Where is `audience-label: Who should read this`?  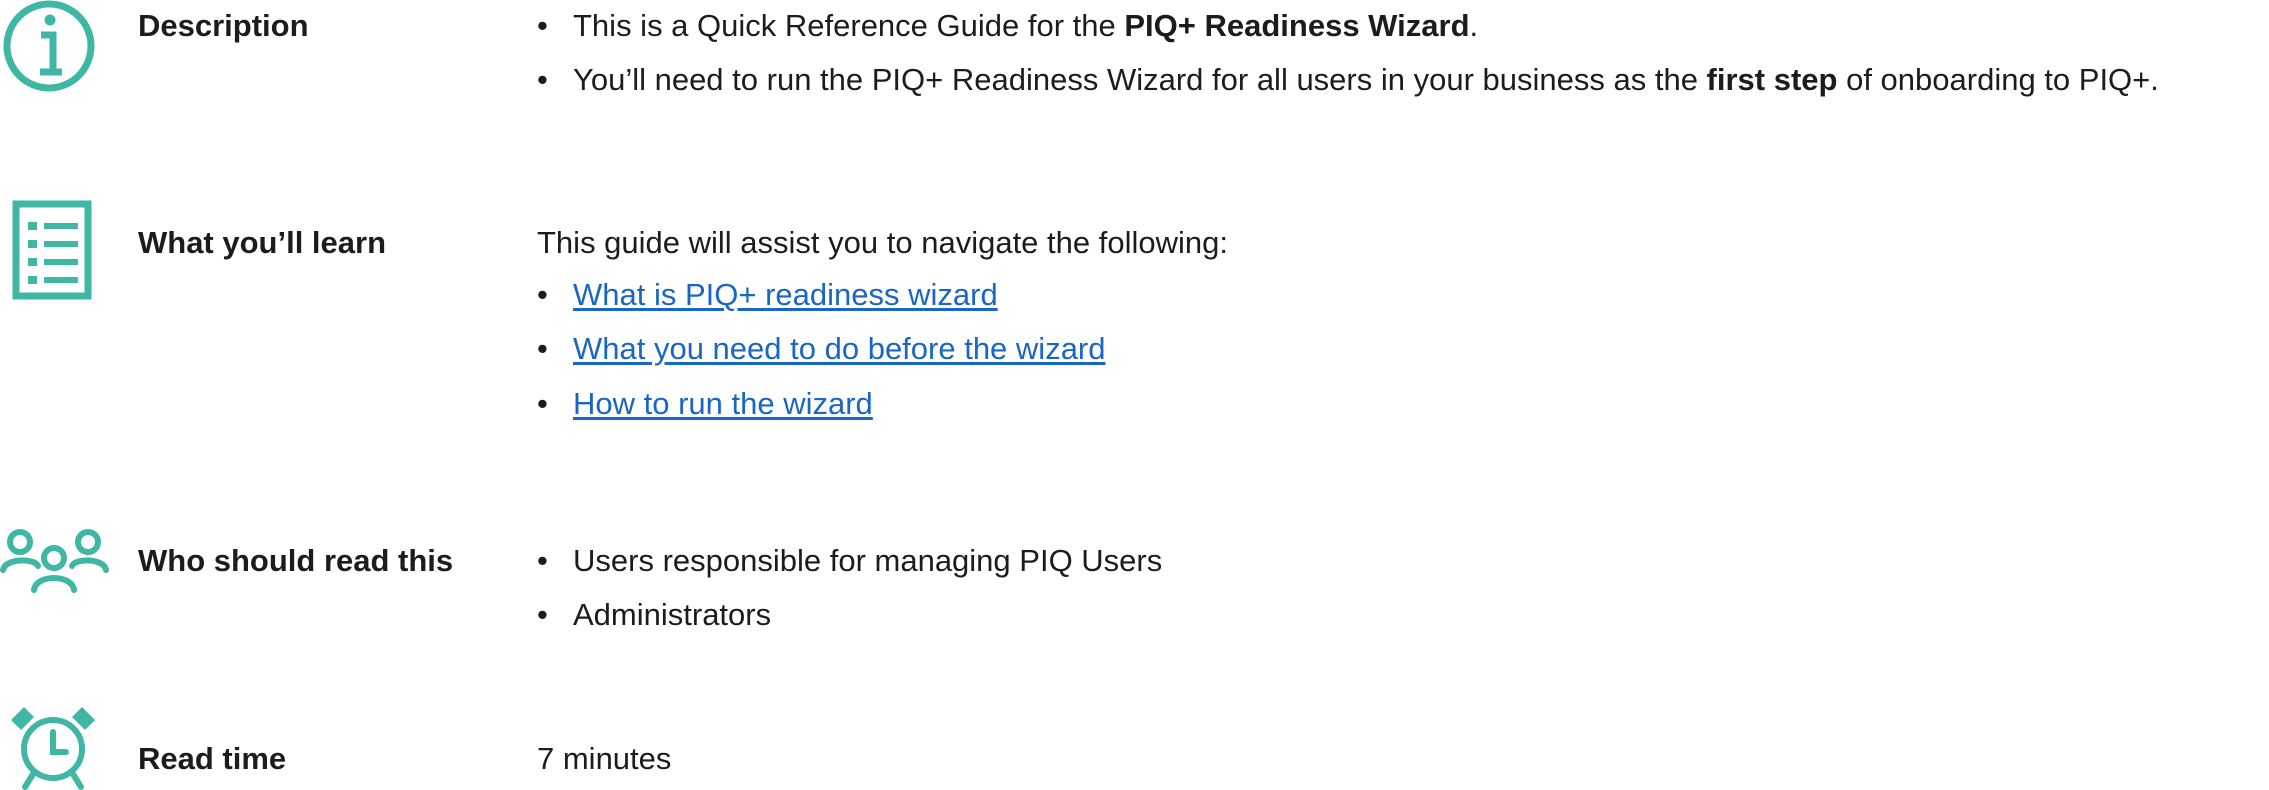 audience-label: Who should read this is located at coordinates (296, 560).